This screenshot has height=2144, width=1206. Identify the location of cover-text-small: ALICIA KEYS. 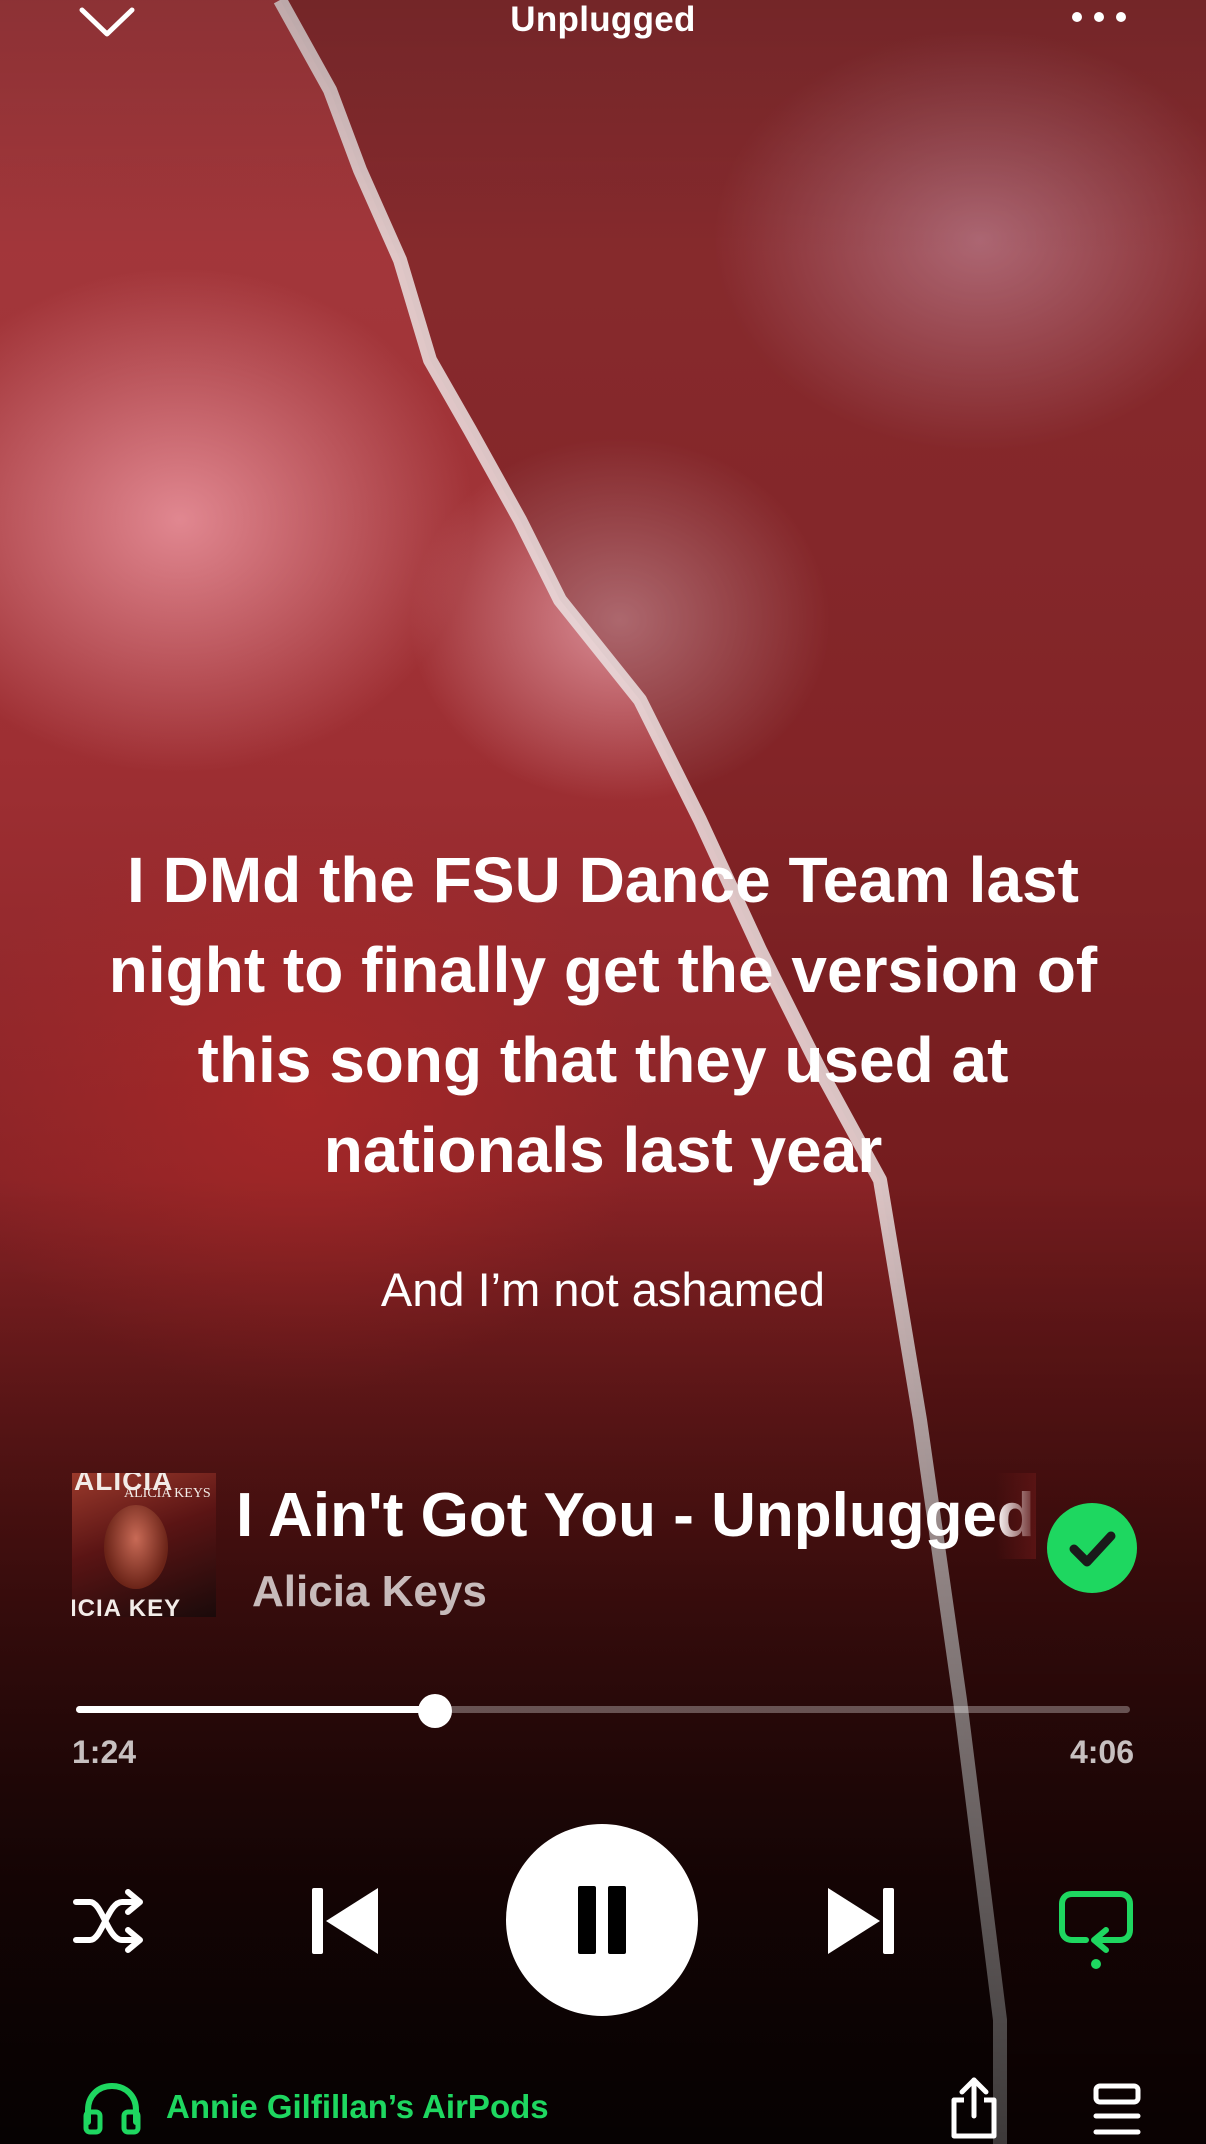
(167, 1493).